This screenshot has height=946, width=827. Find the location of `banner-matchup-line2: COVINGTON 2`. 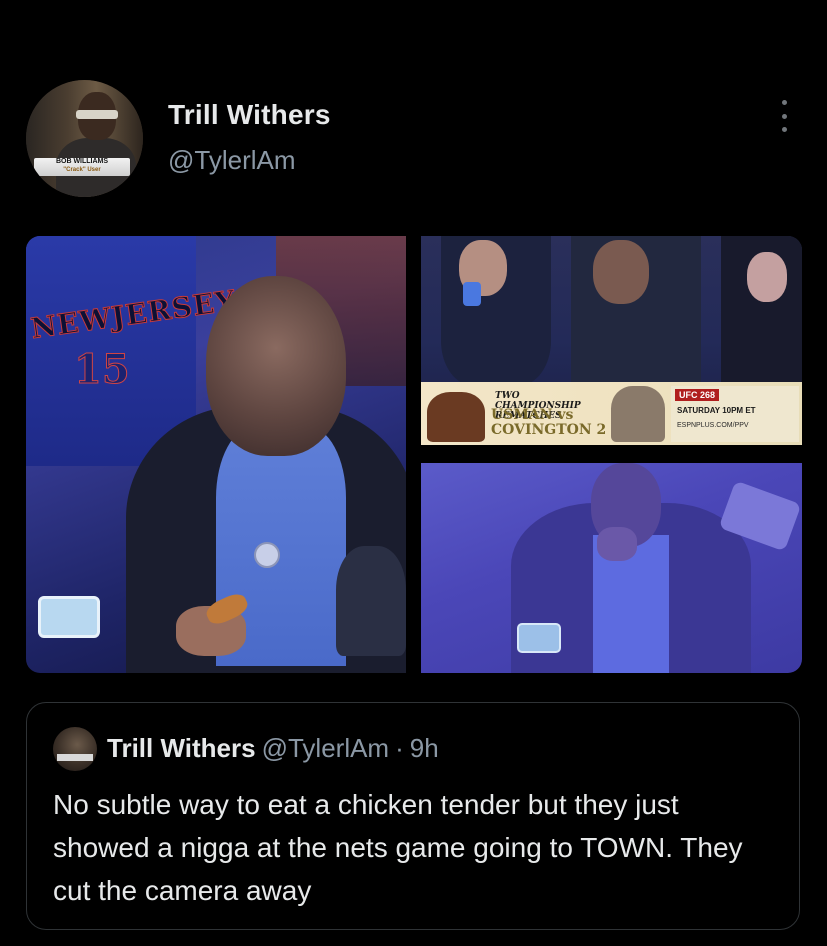

banner-matchup-line2: COVINGTON 2 is located at coordinates (549, 430).